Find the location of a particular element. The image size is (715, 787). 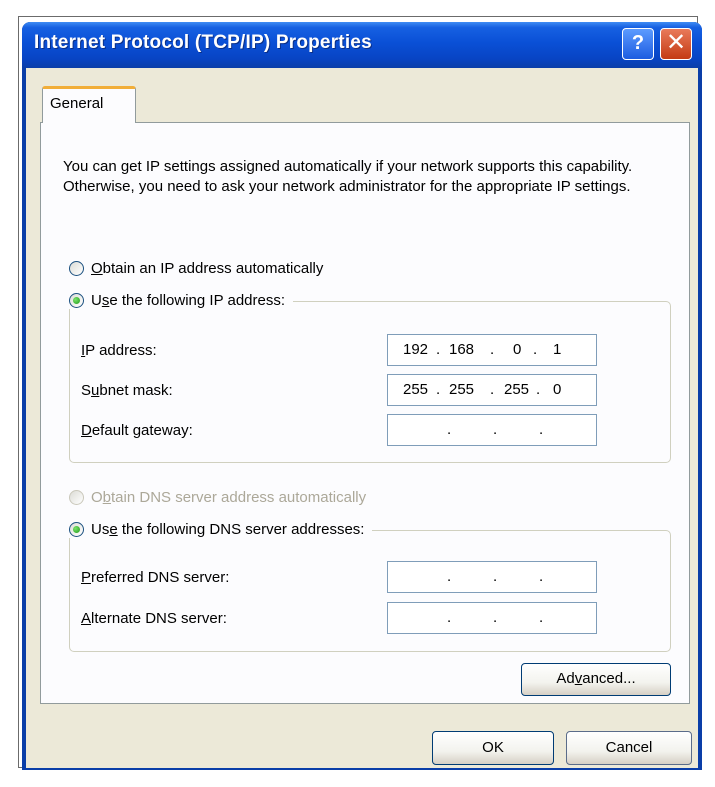

alternate-dns-label: Alternate DNS server: is located at coordinates (154, 618).